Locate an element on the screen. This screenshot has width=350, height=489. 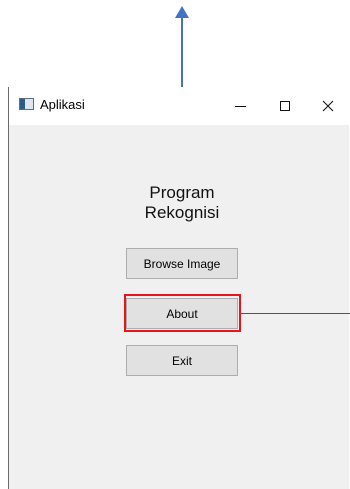
exit-button: Exit is located at coordinates (182, 360).